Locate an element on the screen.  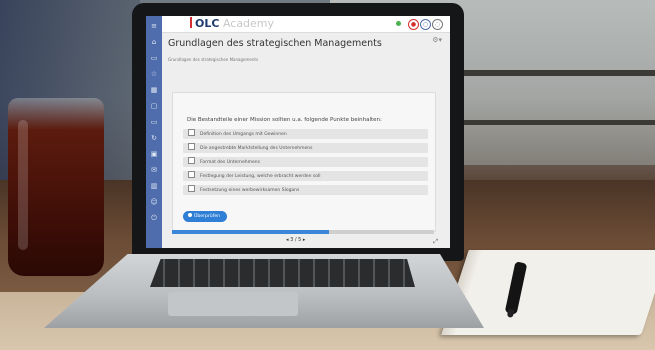
calendar-icon: ▣ is located at coordinates (154, 154).